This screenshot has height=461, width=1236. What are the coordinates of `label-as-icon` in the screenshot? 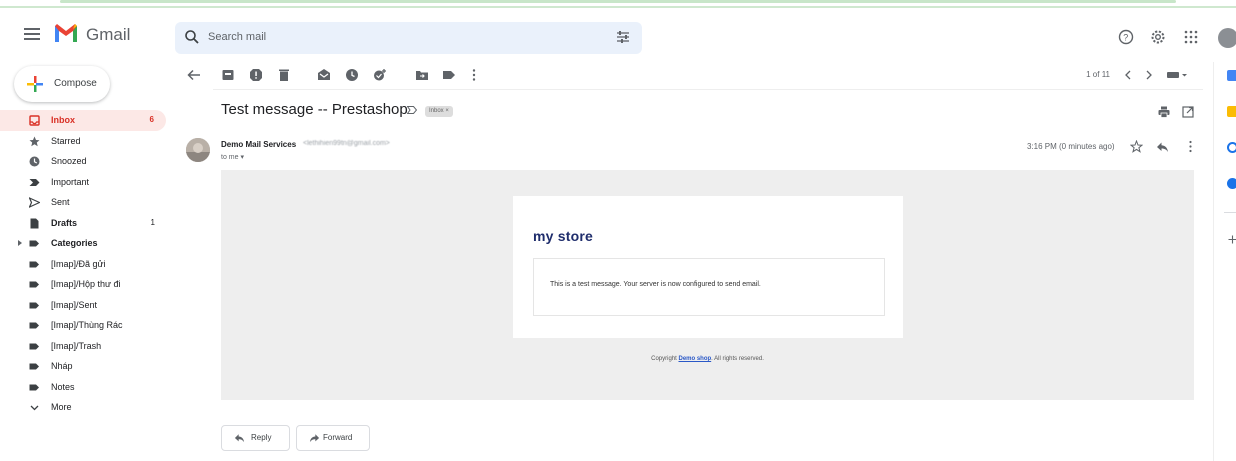 It's located at (449, 75).